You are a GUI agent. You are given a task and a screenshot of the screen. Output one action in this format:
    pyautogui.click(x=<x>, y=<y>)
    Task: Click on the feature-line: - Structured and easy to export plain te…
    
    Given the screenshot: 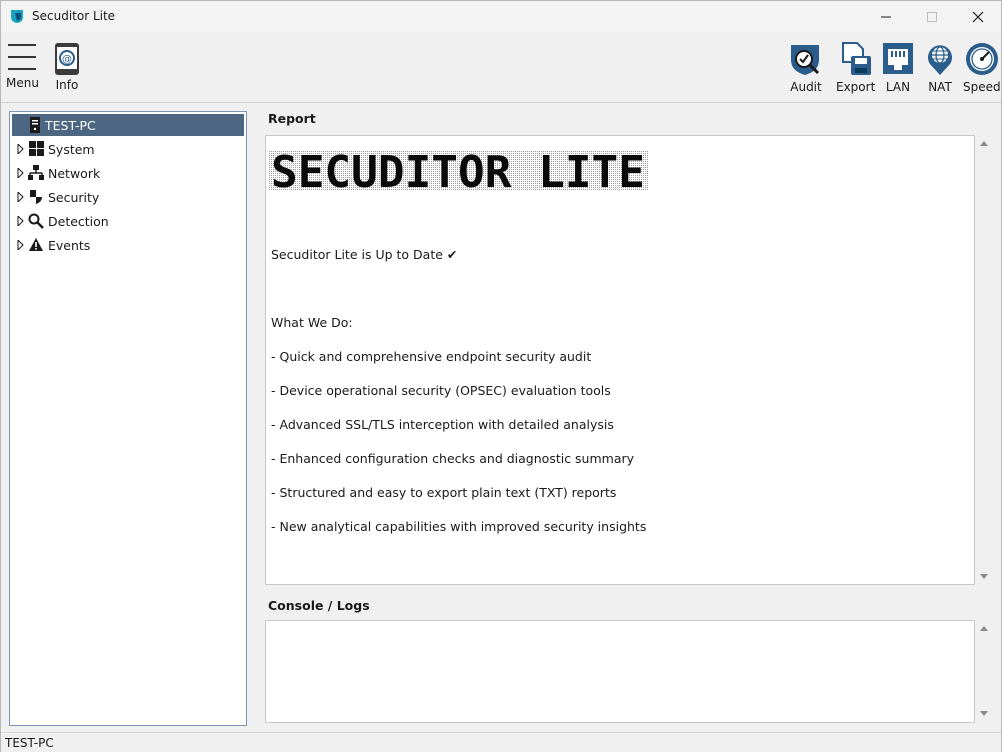 What is the action you would take?
    pyautogui.click(x=444, y=492)
    